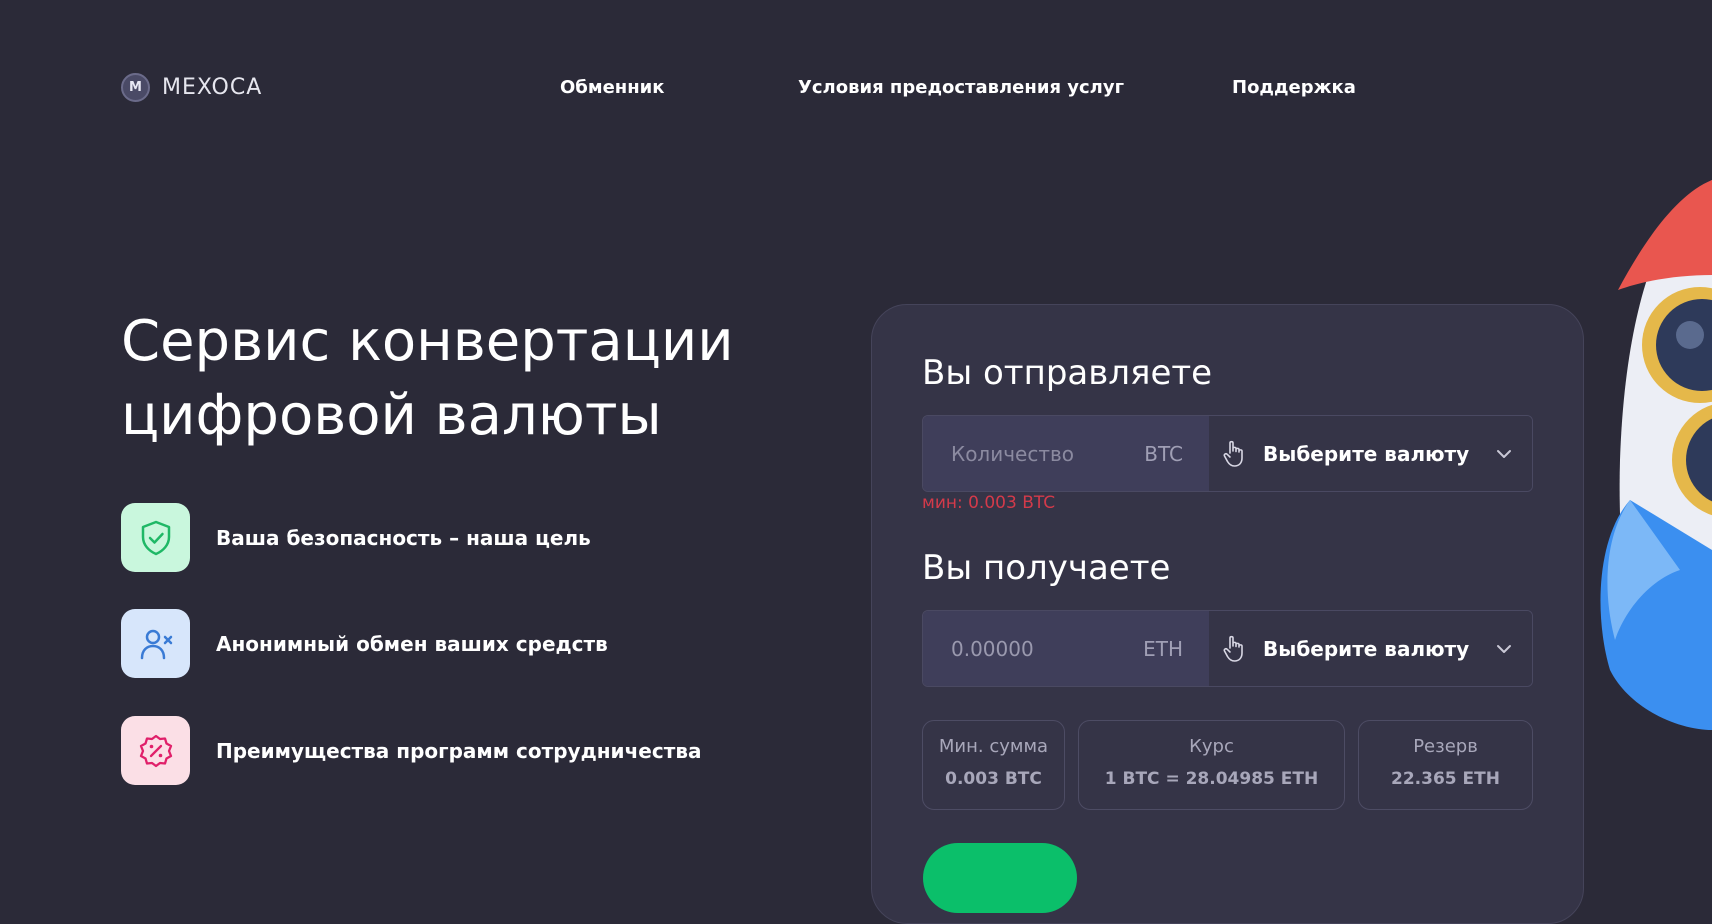  I want to click on info-label: Резерв, so click(1445, 746).